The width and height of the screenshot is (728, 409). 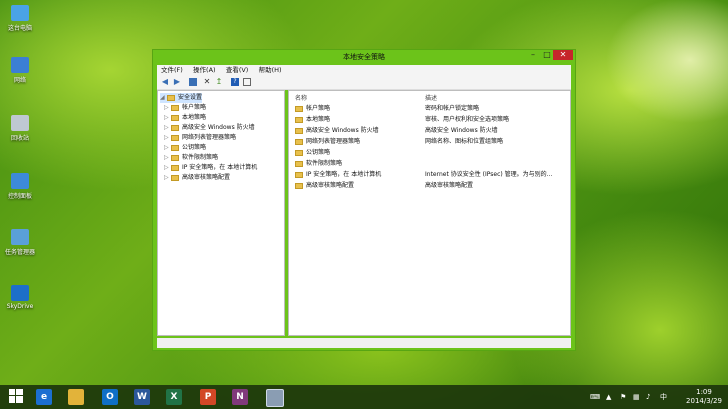 What do you see at coordinates (19, 28) in the screenshot?
I see `desktop-icon-label: 这台电脑` at bounding box center [19, 28].